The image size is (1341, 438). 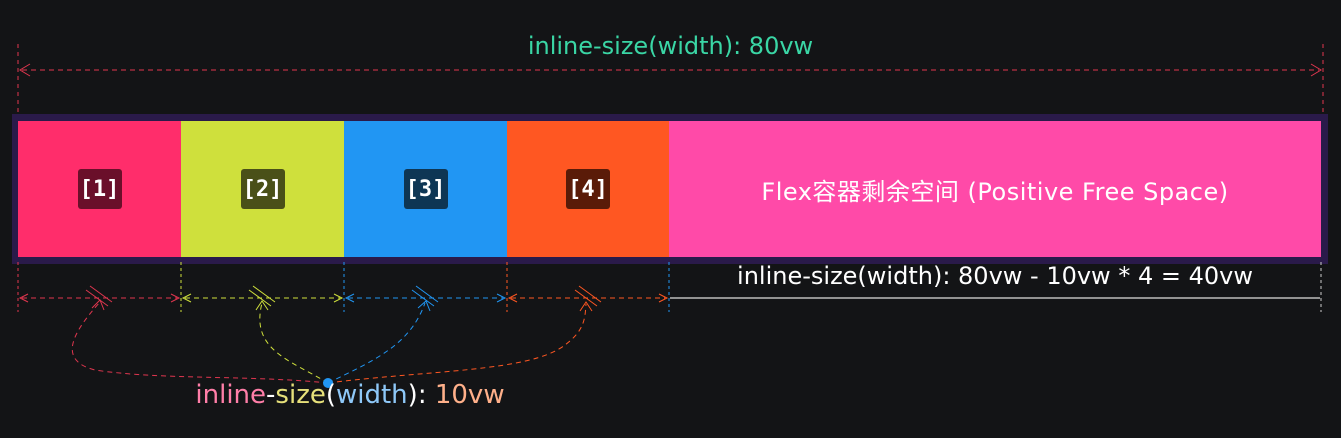 What do you see at coordinates (231, 395) in the screenshot?
I see `item-width-label-part: inline` at bounding box center [231, 395].